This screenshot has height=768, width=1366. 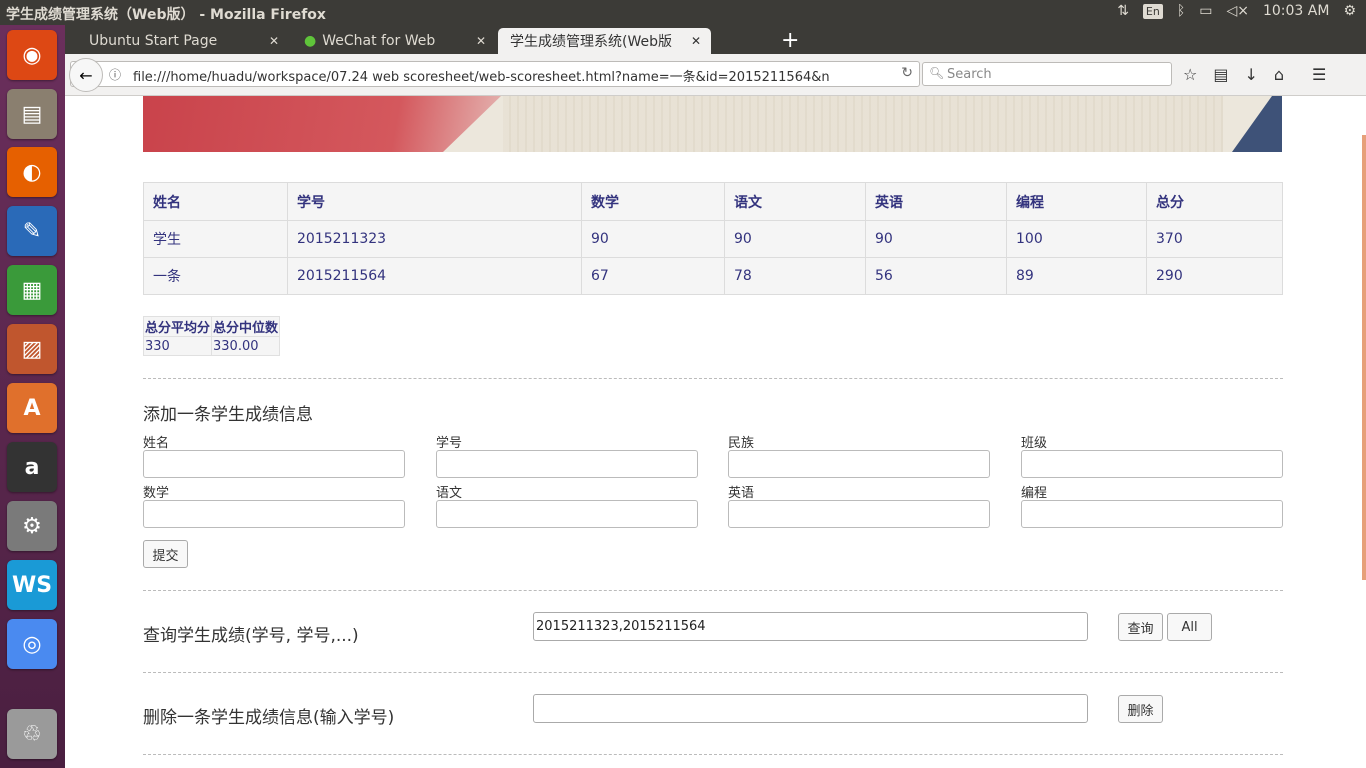 What do you see at coordinates (1152, 464) in the screenshot?
I see `class-field` at bounding box center [1152, 464].